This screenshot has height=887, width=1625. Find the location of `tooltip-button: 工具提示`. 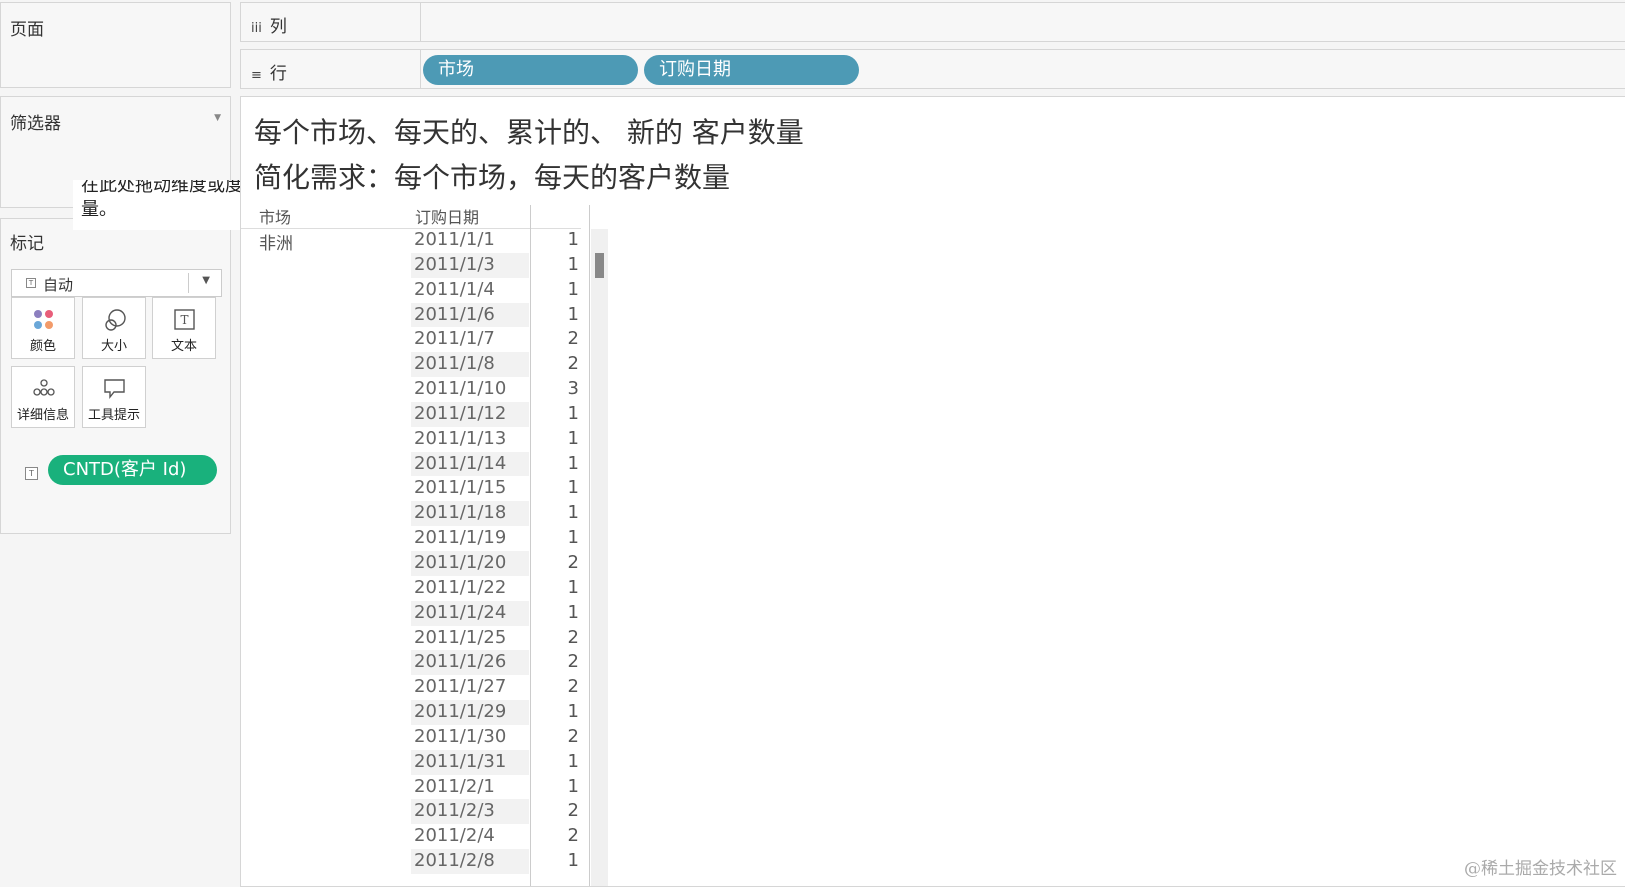

tooltip-button: 工具提示 is located at coordinates (114, 397).